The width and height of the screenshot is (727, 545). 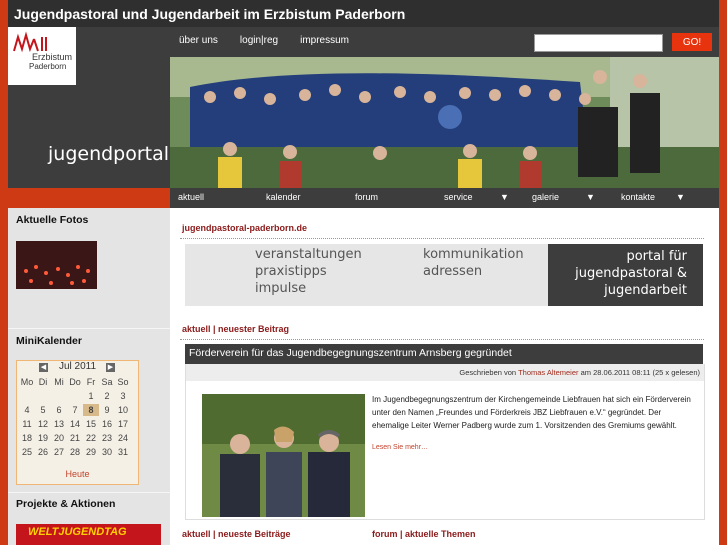 What do you see at coordinates (91, 396) in the screenshot?
I see `calendar-day: 1` at bounding box center [91, 396].